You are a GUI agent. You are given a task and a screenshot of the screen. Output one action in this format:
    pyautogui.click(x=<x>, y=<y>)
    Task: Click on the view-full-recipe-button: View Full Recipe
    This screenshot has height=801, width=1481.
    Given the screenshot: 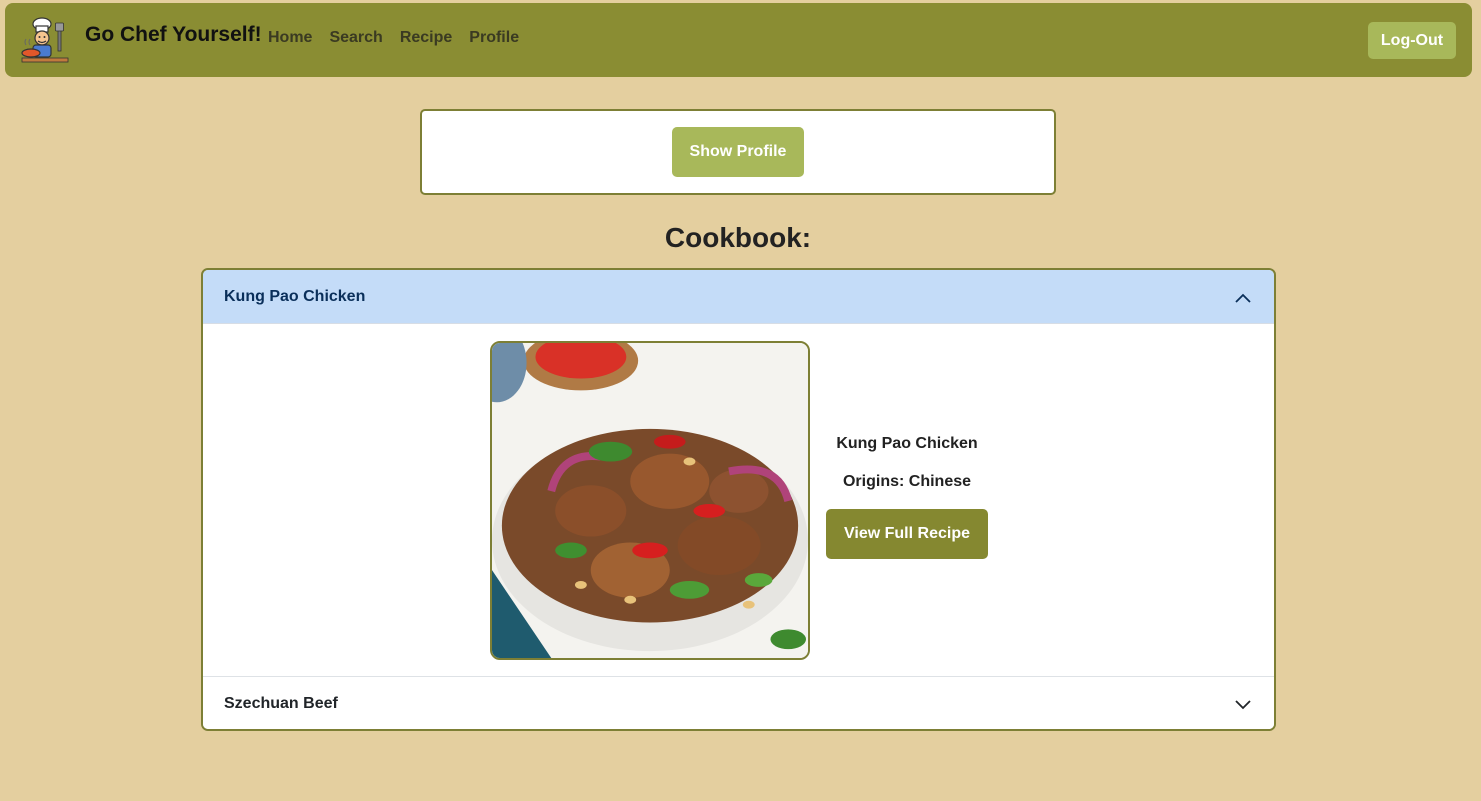 What is the action you would take?
    pyautogui.click(x=907, y=534)
    